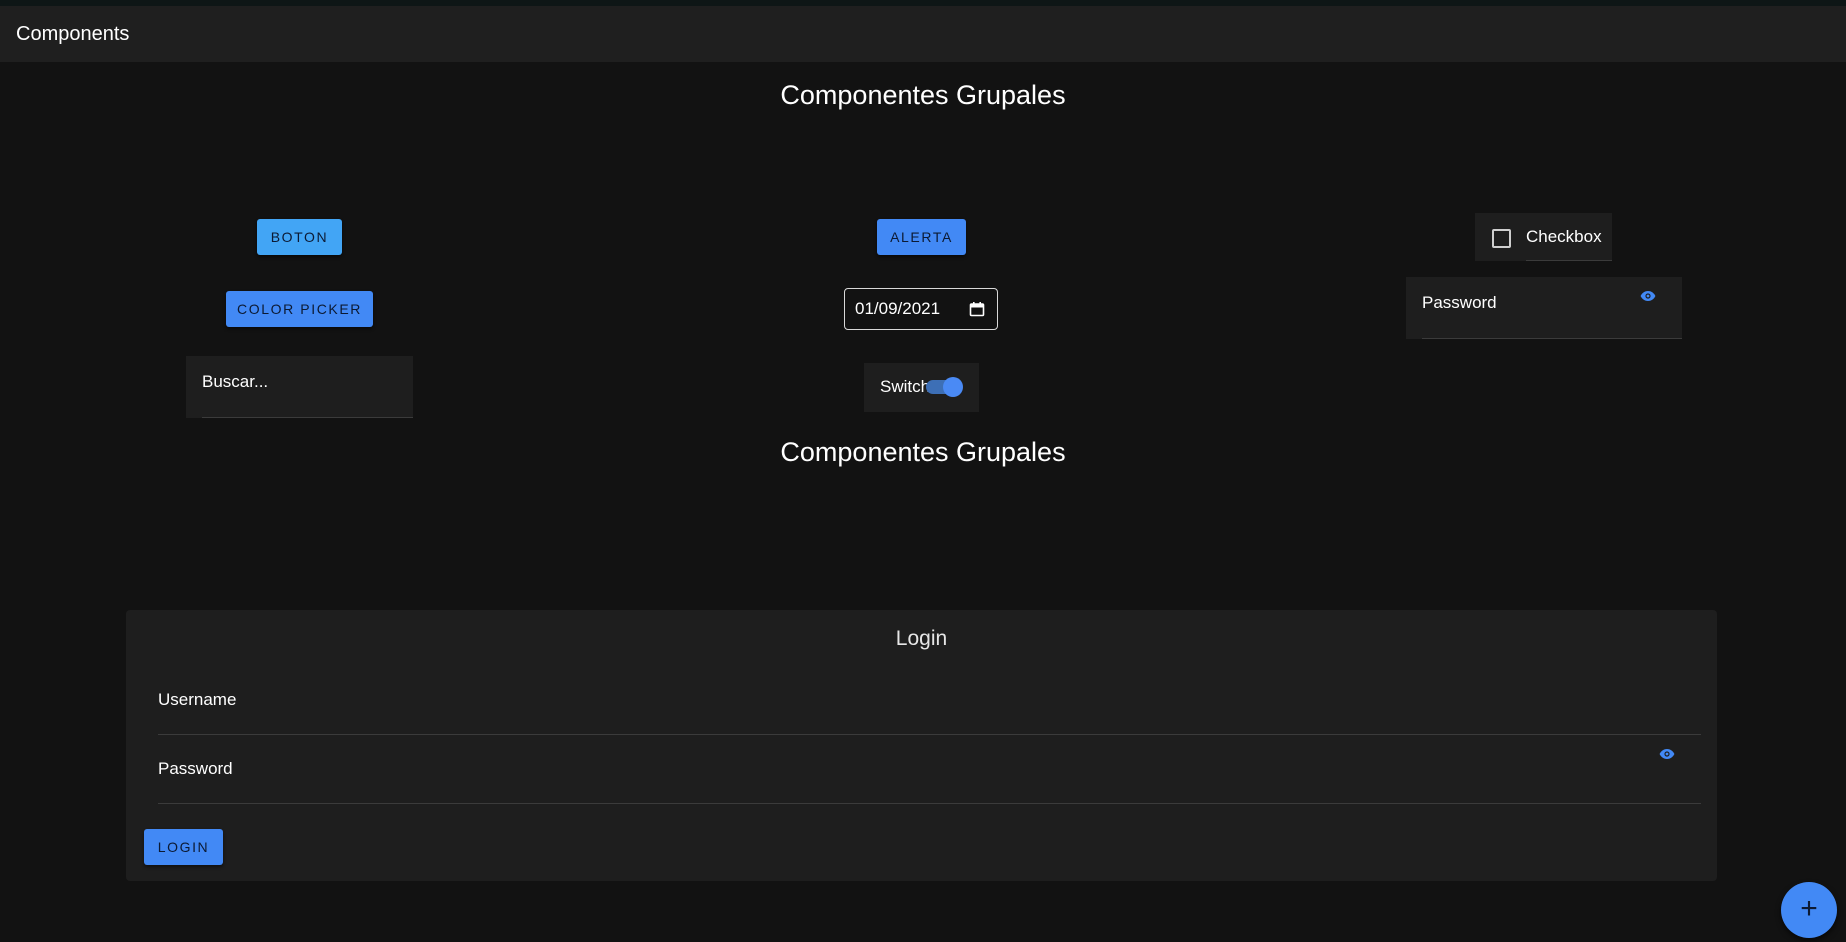 Image resolution: width=1846 pixels, height=942 pixels. I want to click on login-title: Login, so click(921, 638).